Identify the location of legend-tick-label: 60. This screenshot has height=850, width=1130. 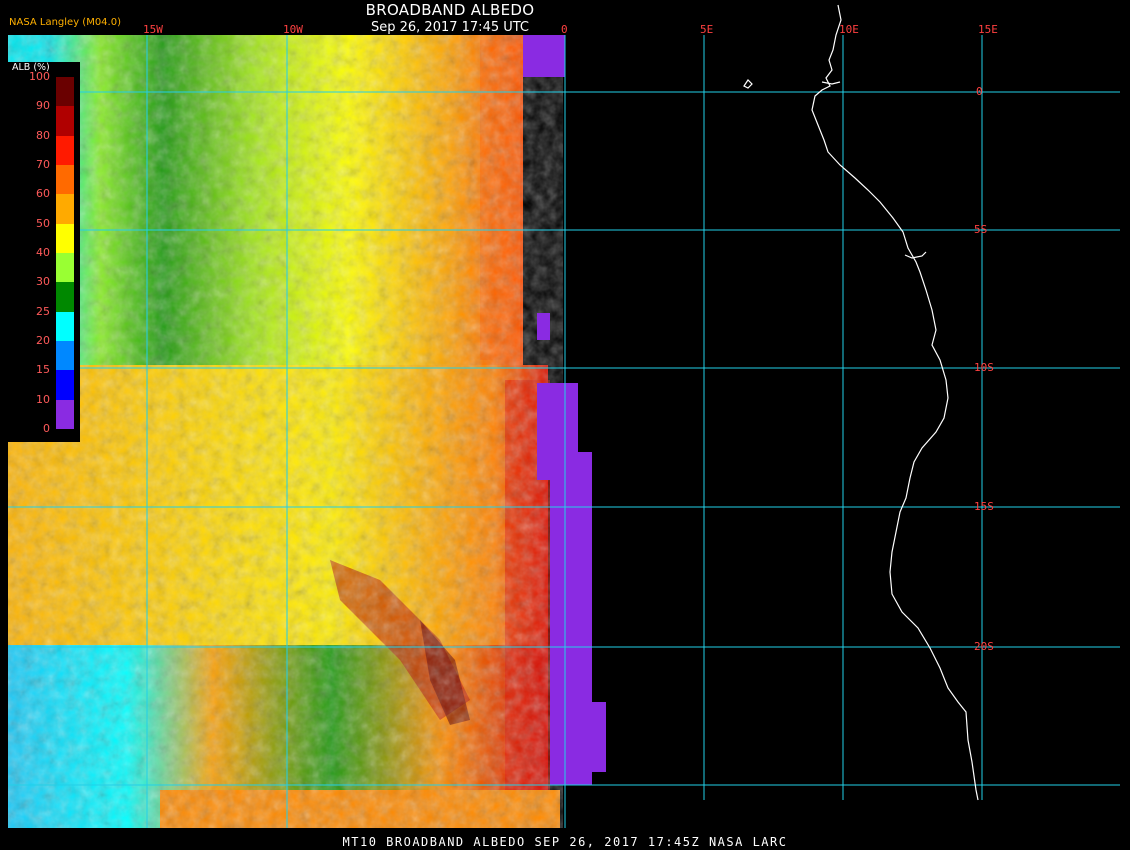
(43, 194).